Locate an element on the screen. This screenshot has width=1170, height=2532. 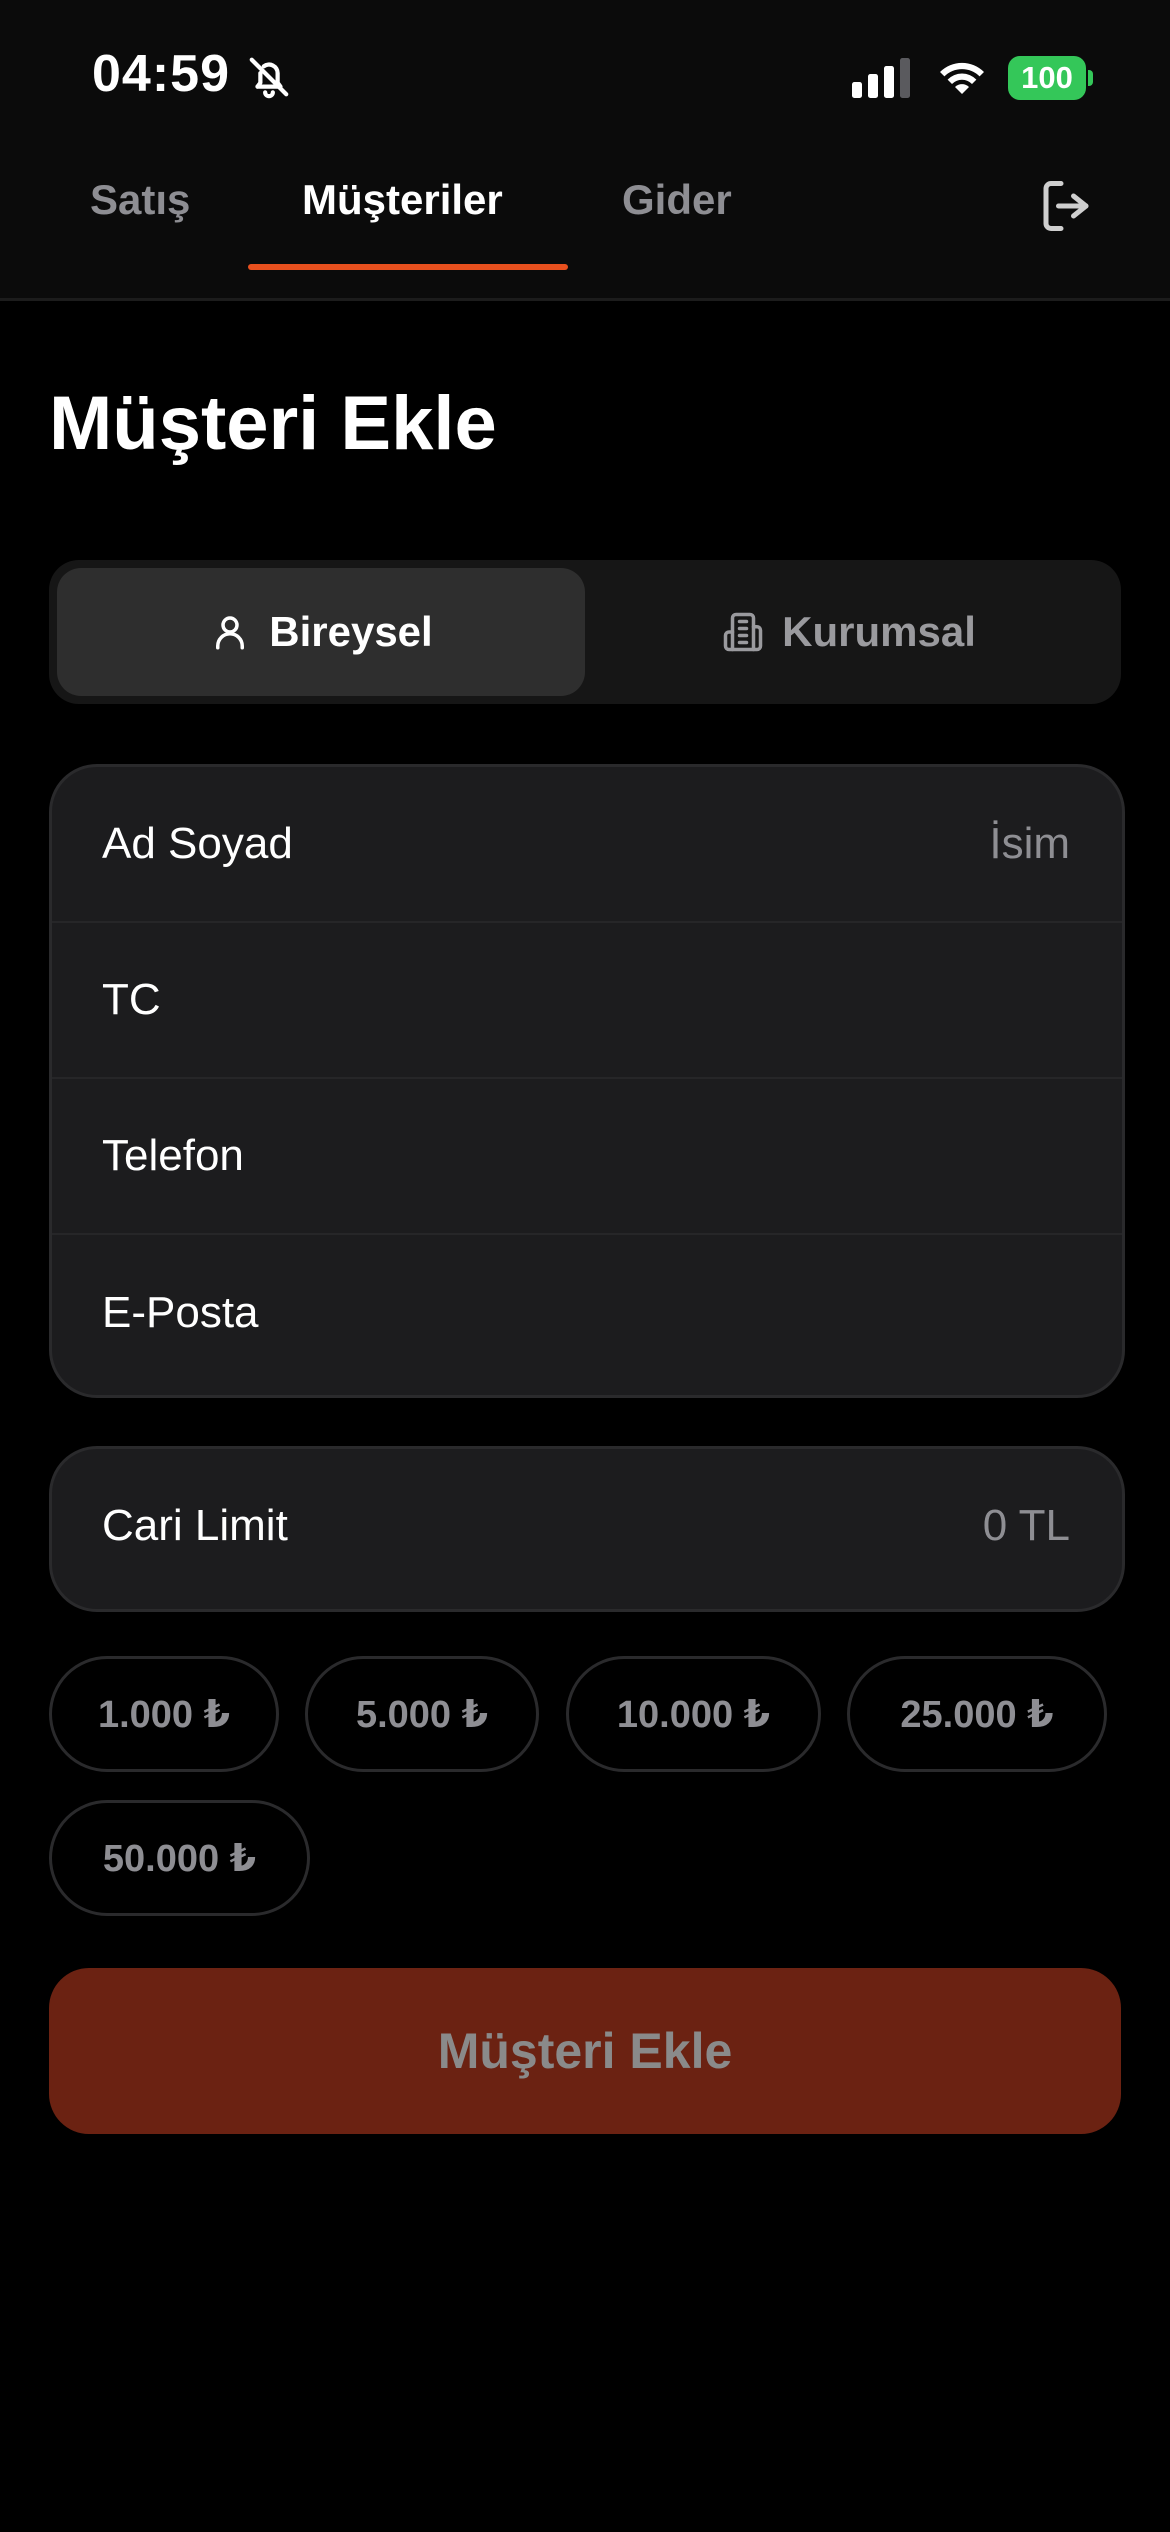
segment-bireysel: Bireysel is located at coordinates (321, 632).